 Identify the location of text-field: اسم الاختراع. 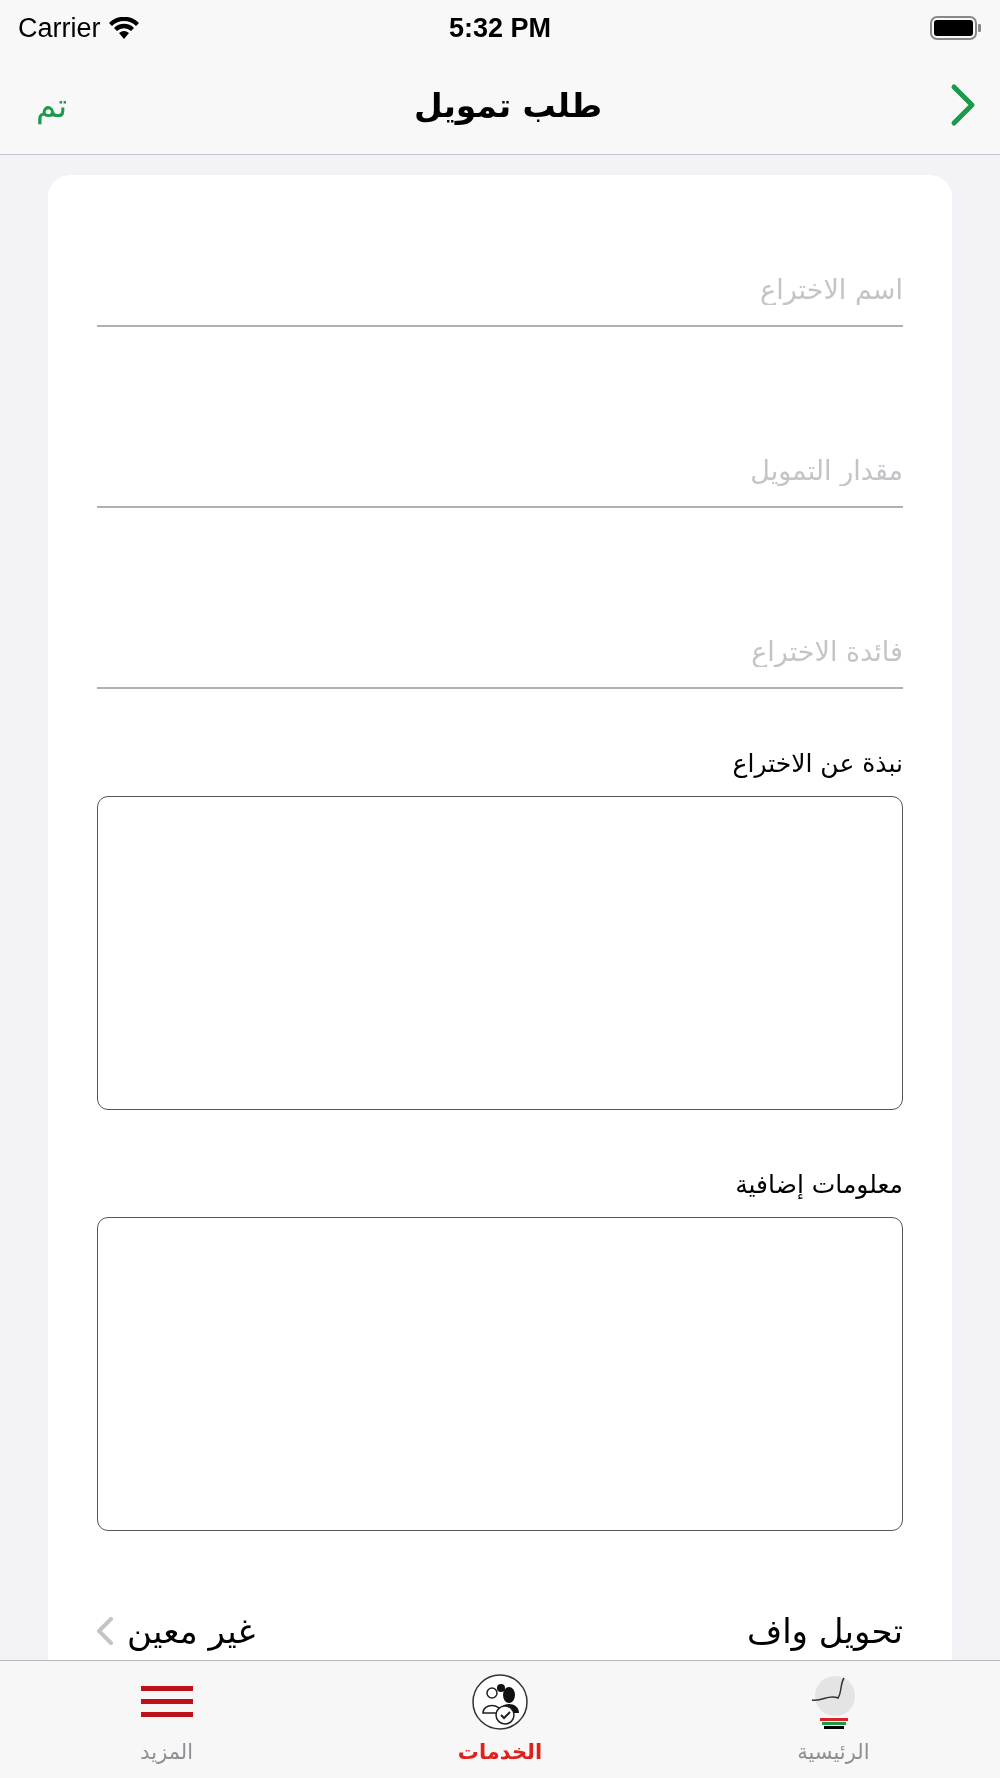
(500, 299).